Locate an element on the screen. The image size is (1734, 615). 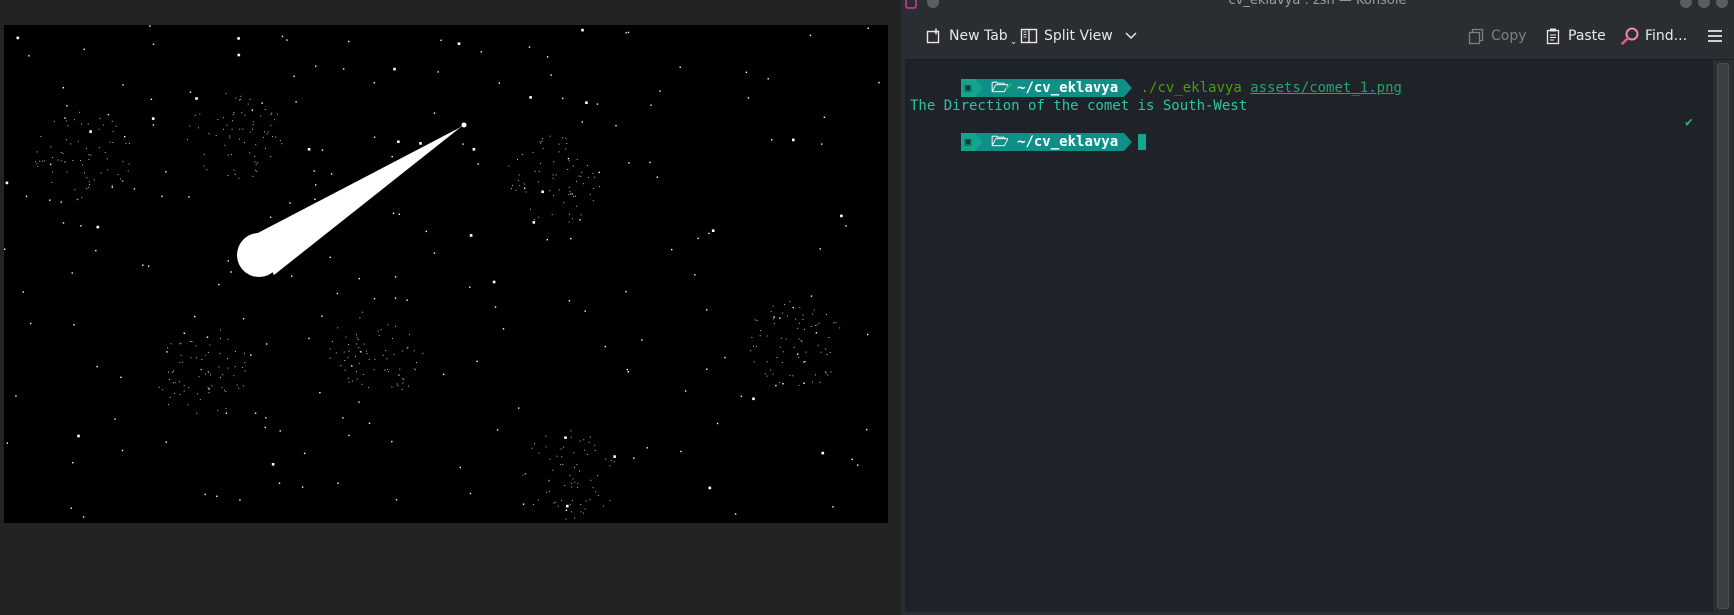
paste-button: Paste is located at coordinates (1574, 36).